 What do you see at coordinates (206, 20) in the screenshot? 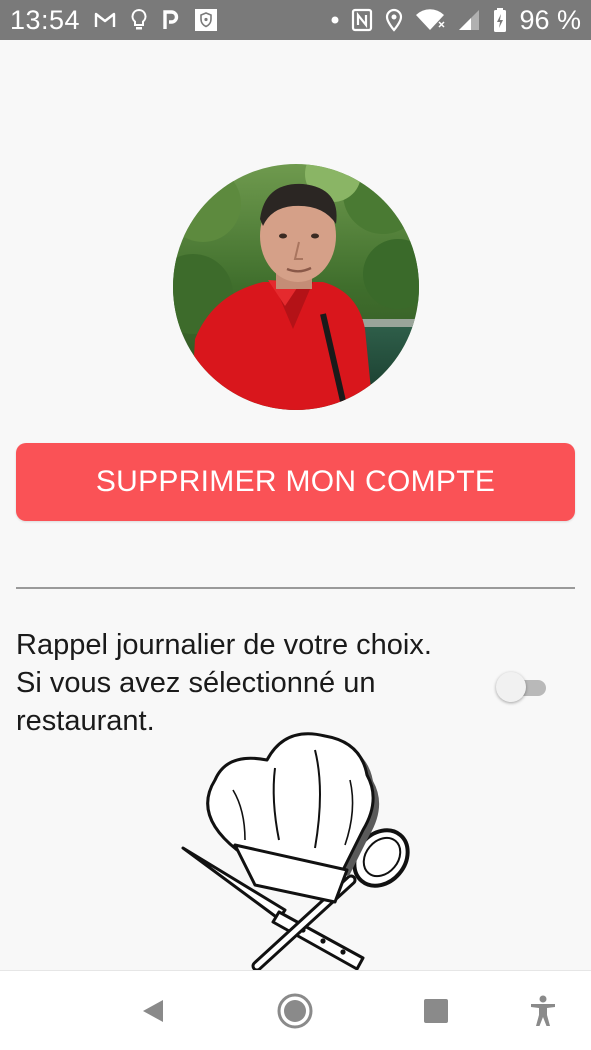
I see `shield-app-icon` at bounding box center [206, 20].